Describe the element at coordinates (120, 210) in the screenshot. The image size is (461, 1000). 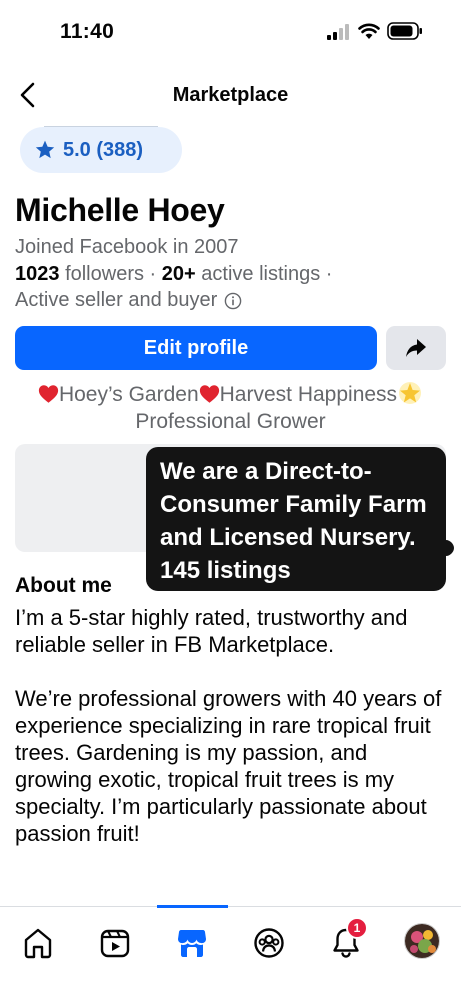
I see `profile-name: Michelle Hoey` at that location.